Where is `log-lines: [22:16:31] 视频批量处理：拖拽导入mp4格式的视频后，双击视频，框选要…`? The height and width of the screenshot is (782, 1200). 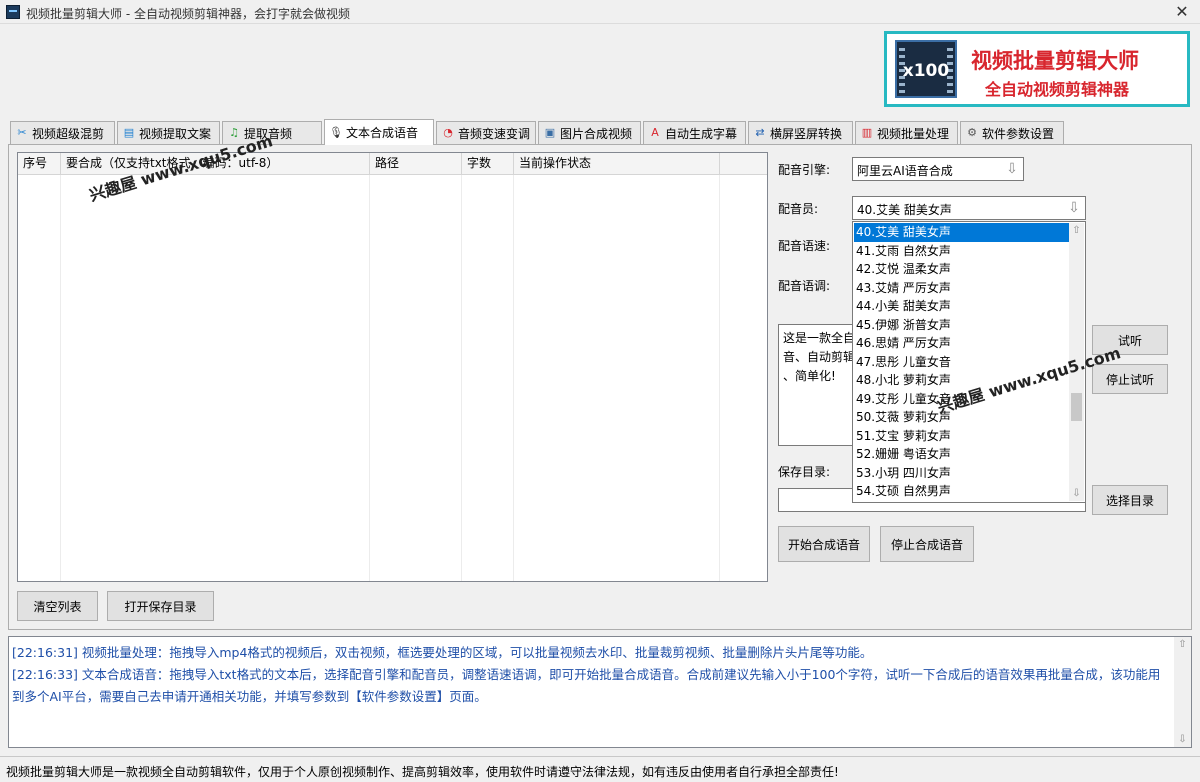
log-lines: [22:16:31] 视频批量处理：拖拽导入mp4格式的视频后，双击视频，框选要… is located at coordinates (591, 675).